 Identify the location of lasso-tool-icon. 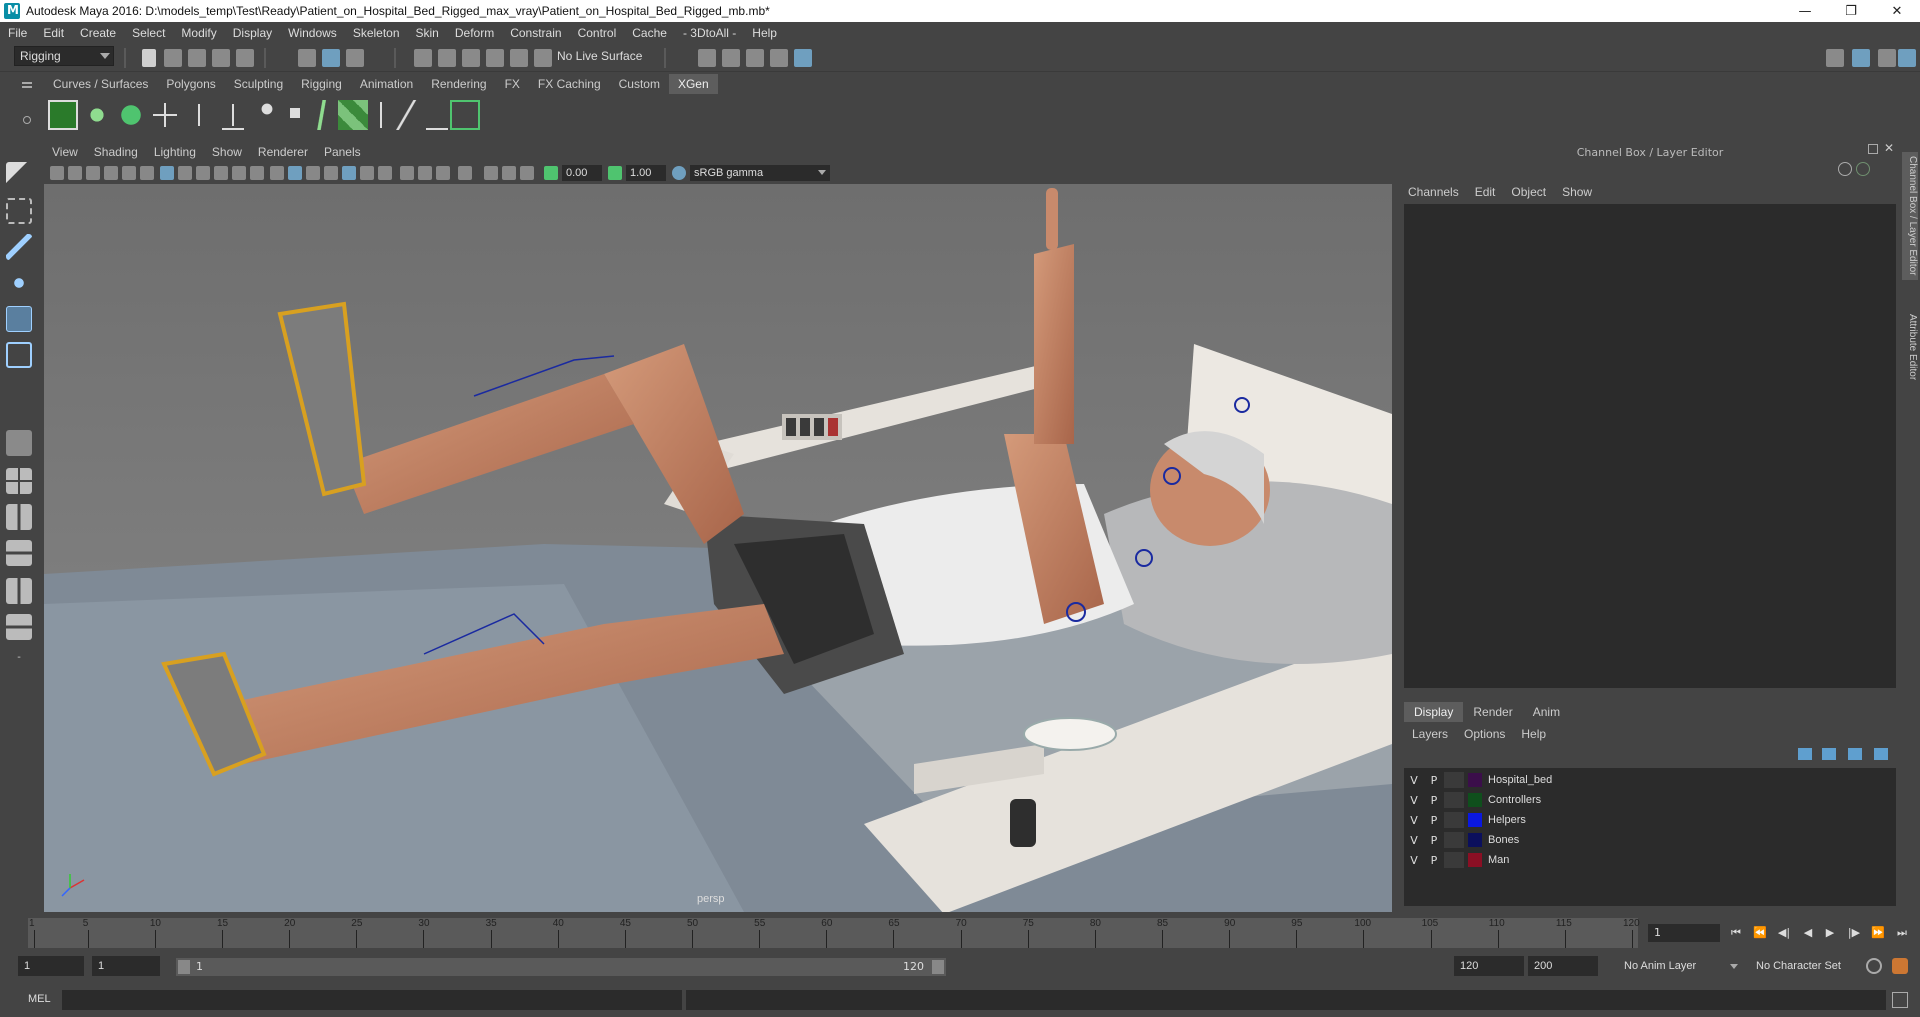
(19, 211).